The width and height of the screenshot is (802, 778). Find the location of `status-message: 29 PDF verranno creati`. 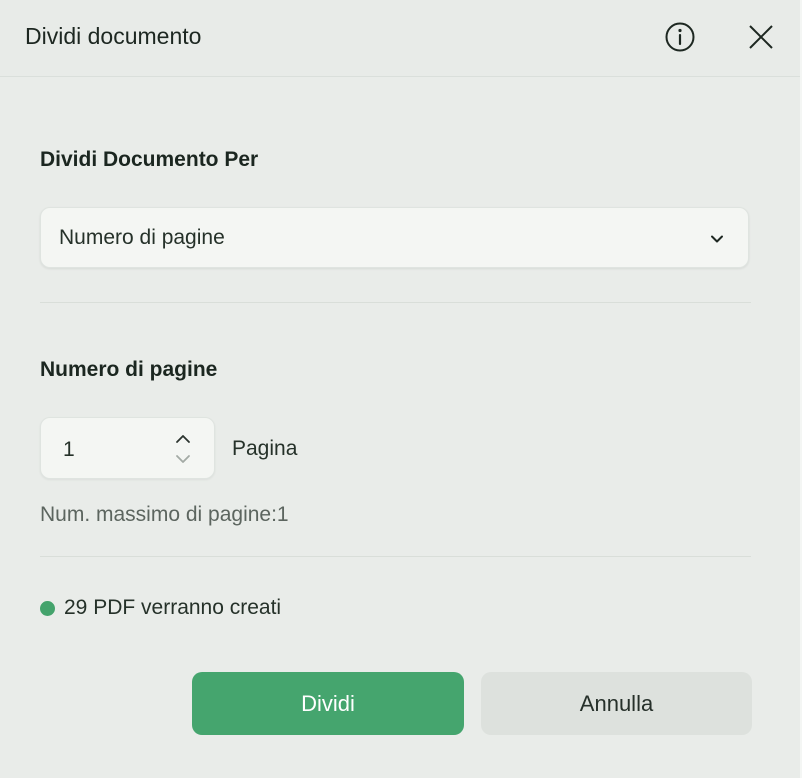

status-message: 29 PDF verranno creati is located at coordinates (160, 608).